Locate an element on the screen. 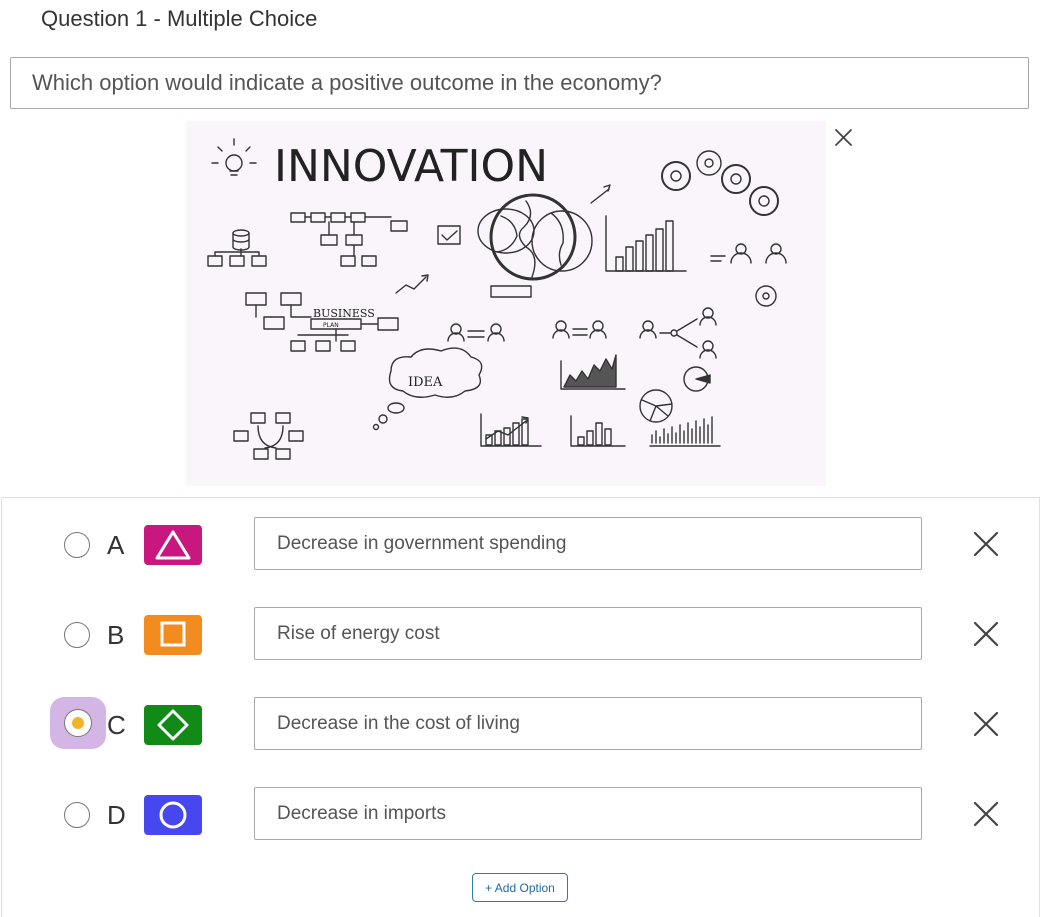  square-icon is located at coordinates (173, 634).